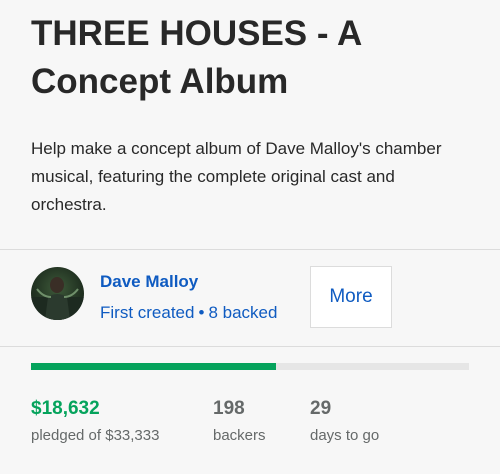 The image size is (500, 474). What do you see at coordinates (321, 408) in the screenshot?
I see `days-count: 29` at bounding box center [321, 408].